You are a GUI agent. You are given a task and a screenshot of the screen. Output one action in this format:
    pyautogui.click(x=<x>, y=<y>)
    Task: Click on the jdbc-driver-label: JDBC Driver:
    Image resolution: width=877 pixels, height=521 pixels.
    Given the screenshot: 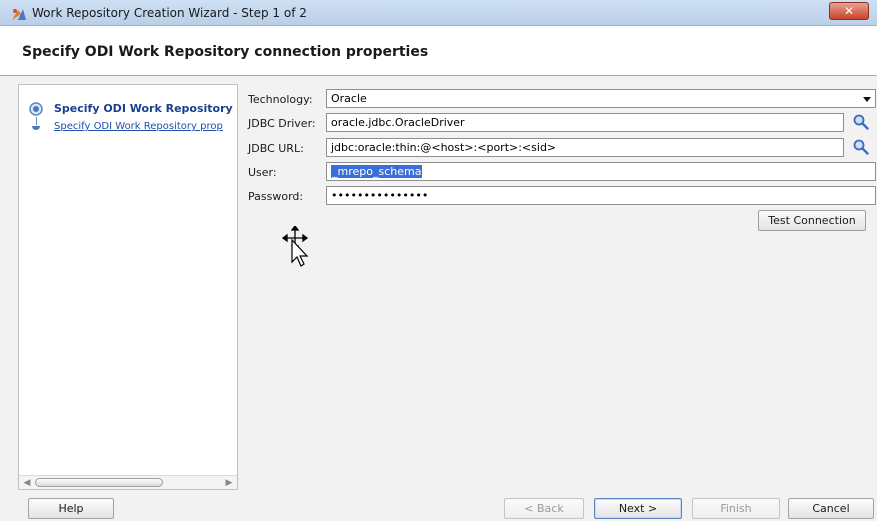 What is the action you would take?
    pyautogui.click(x=282, y=123)
    